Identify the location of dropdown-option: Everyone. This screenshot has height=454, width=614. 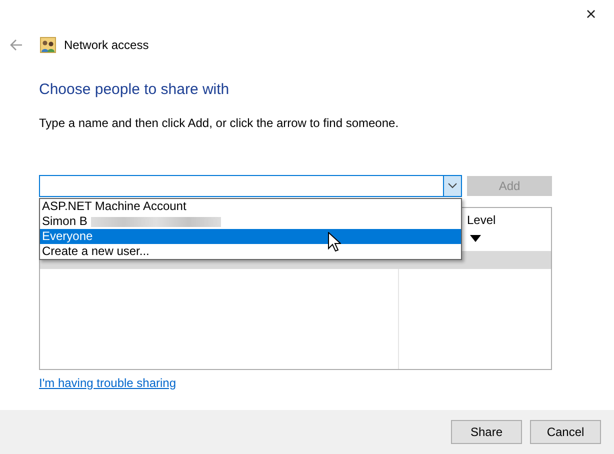
(250, 236).